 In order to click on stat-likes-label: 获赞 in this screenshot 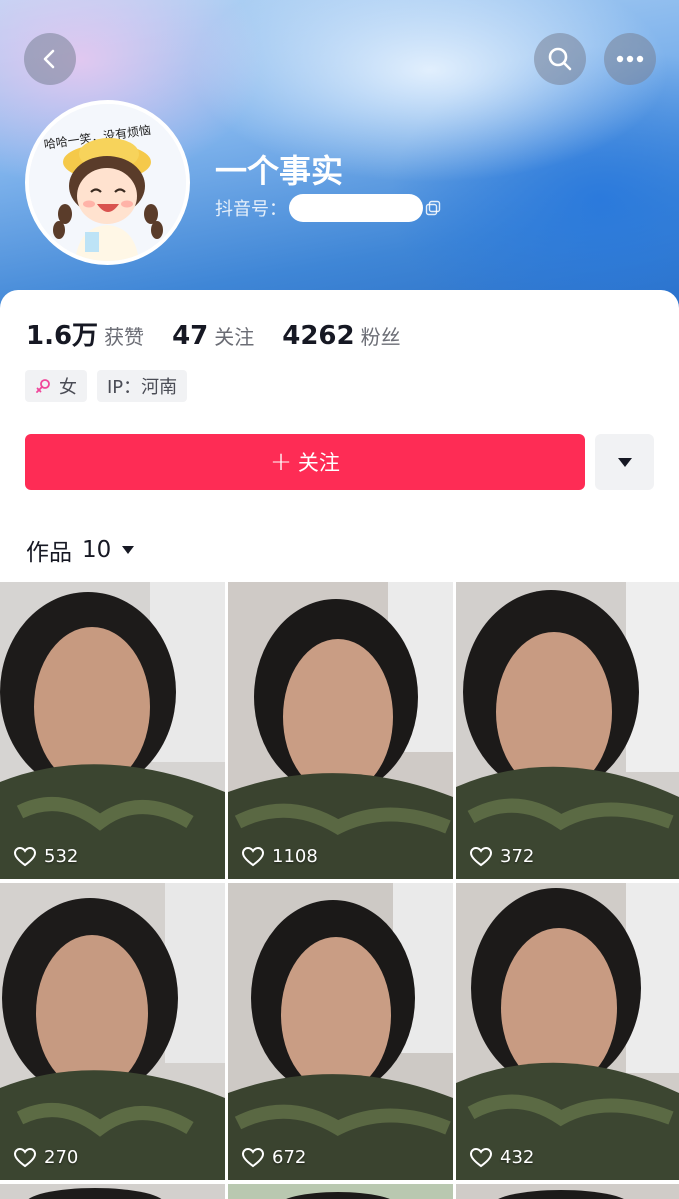, I will do `click(124, 337)`.